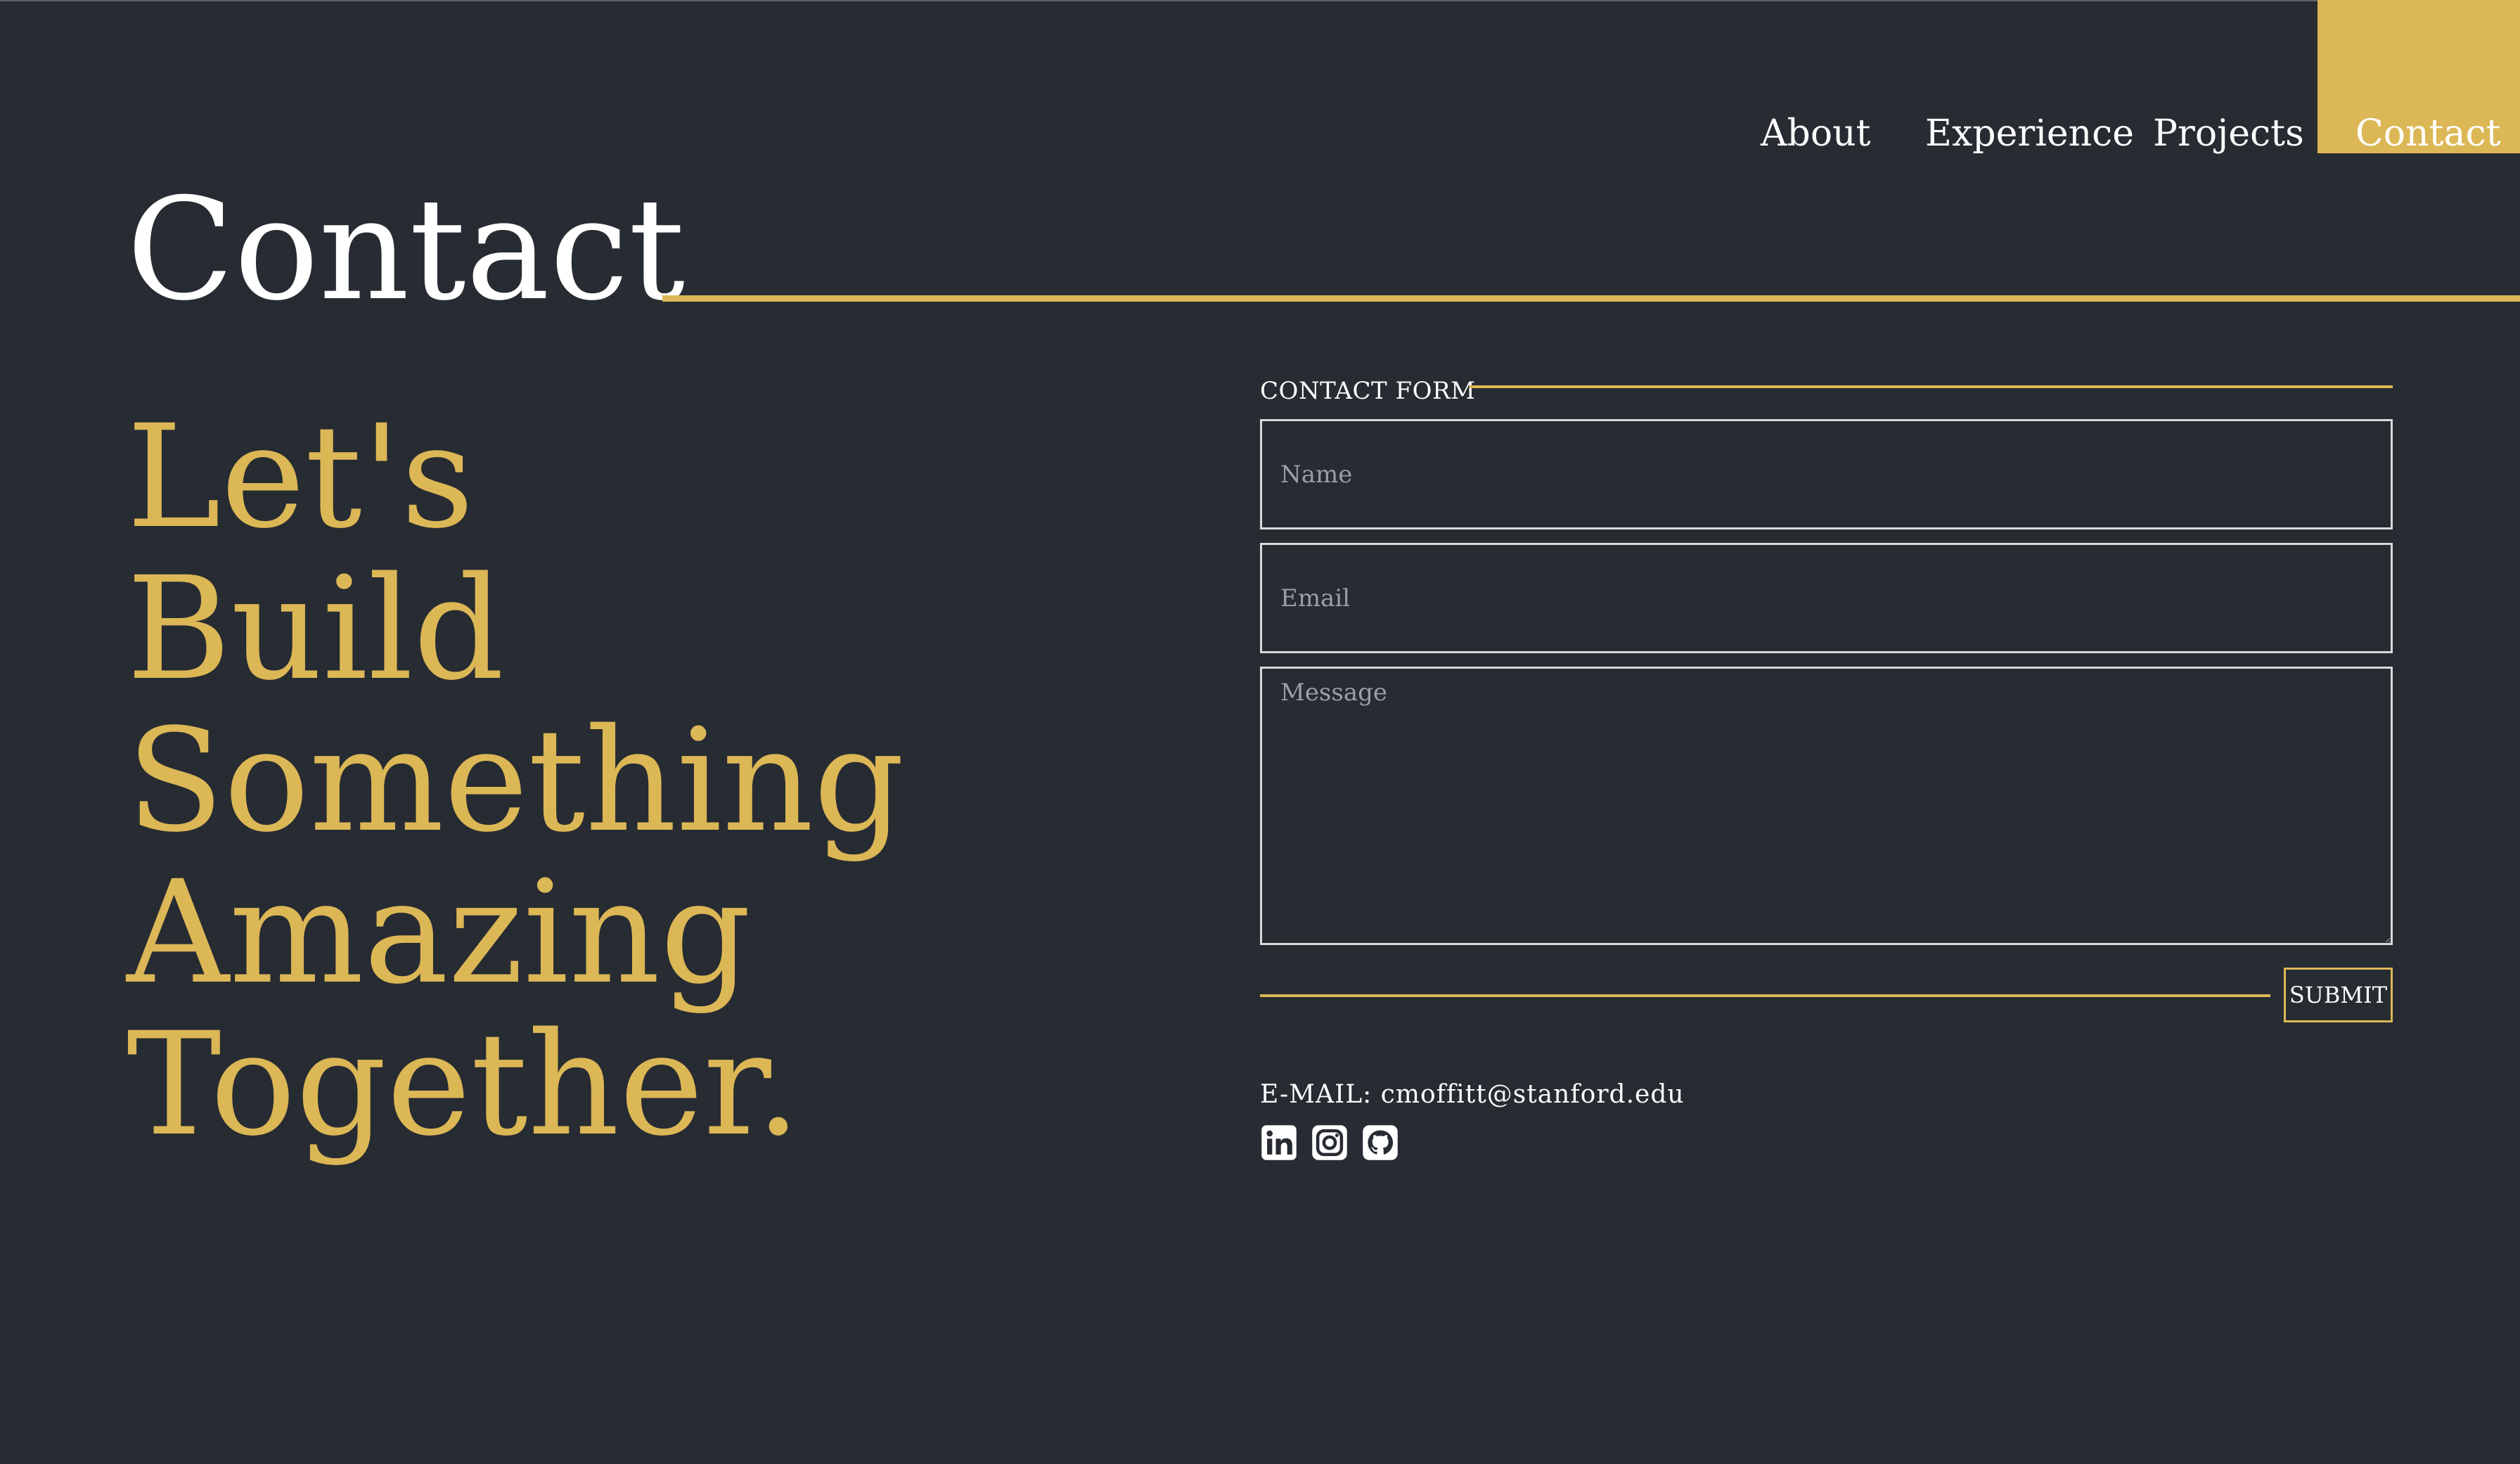  I want to click on linkedin-icon, so click(1279, 1143).